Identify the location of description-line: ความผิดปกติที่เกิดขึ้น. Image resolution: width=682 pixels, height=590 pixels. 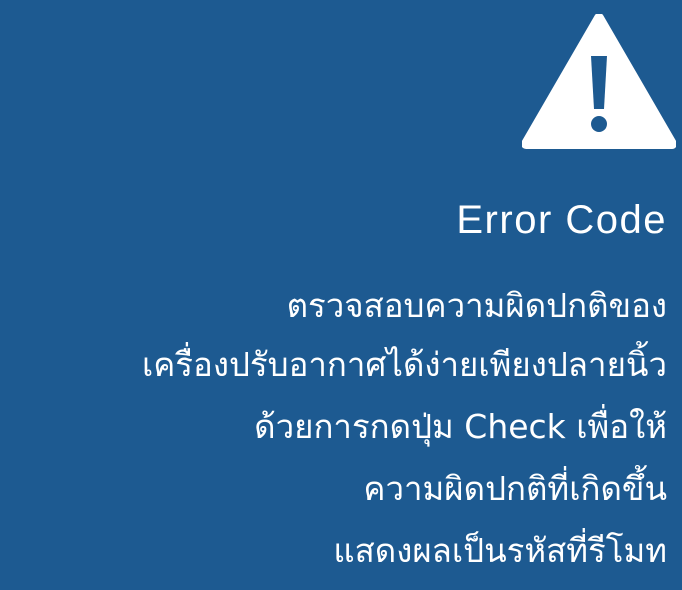
(515, 488).